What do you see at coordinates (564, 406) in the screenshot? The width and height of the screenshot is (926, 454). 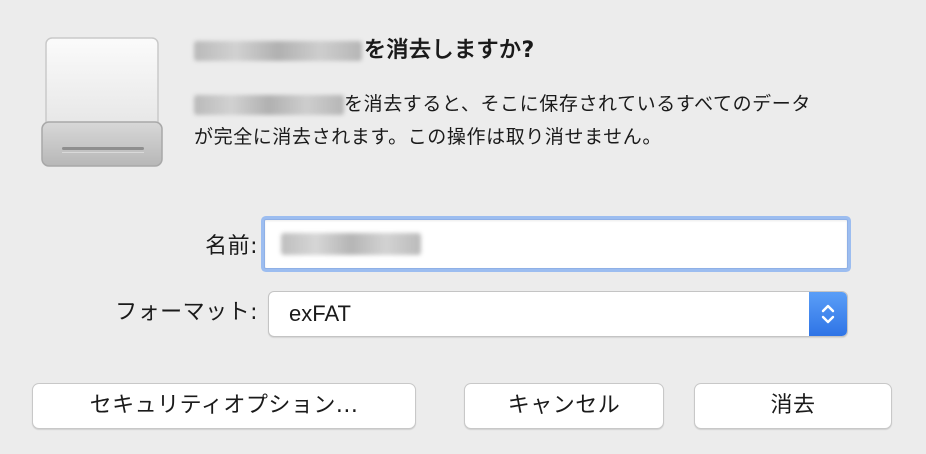 I see `cancel-button: キャンセル` at bounding box center [564, 406].